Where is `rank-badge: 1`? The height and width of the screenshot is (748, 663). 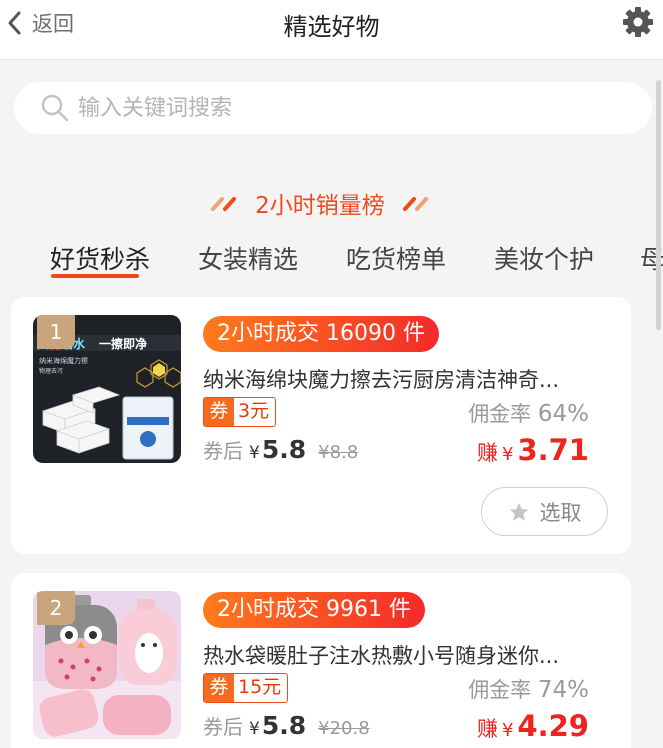 rank-badge: 1 is located at coordinates (56, 332).